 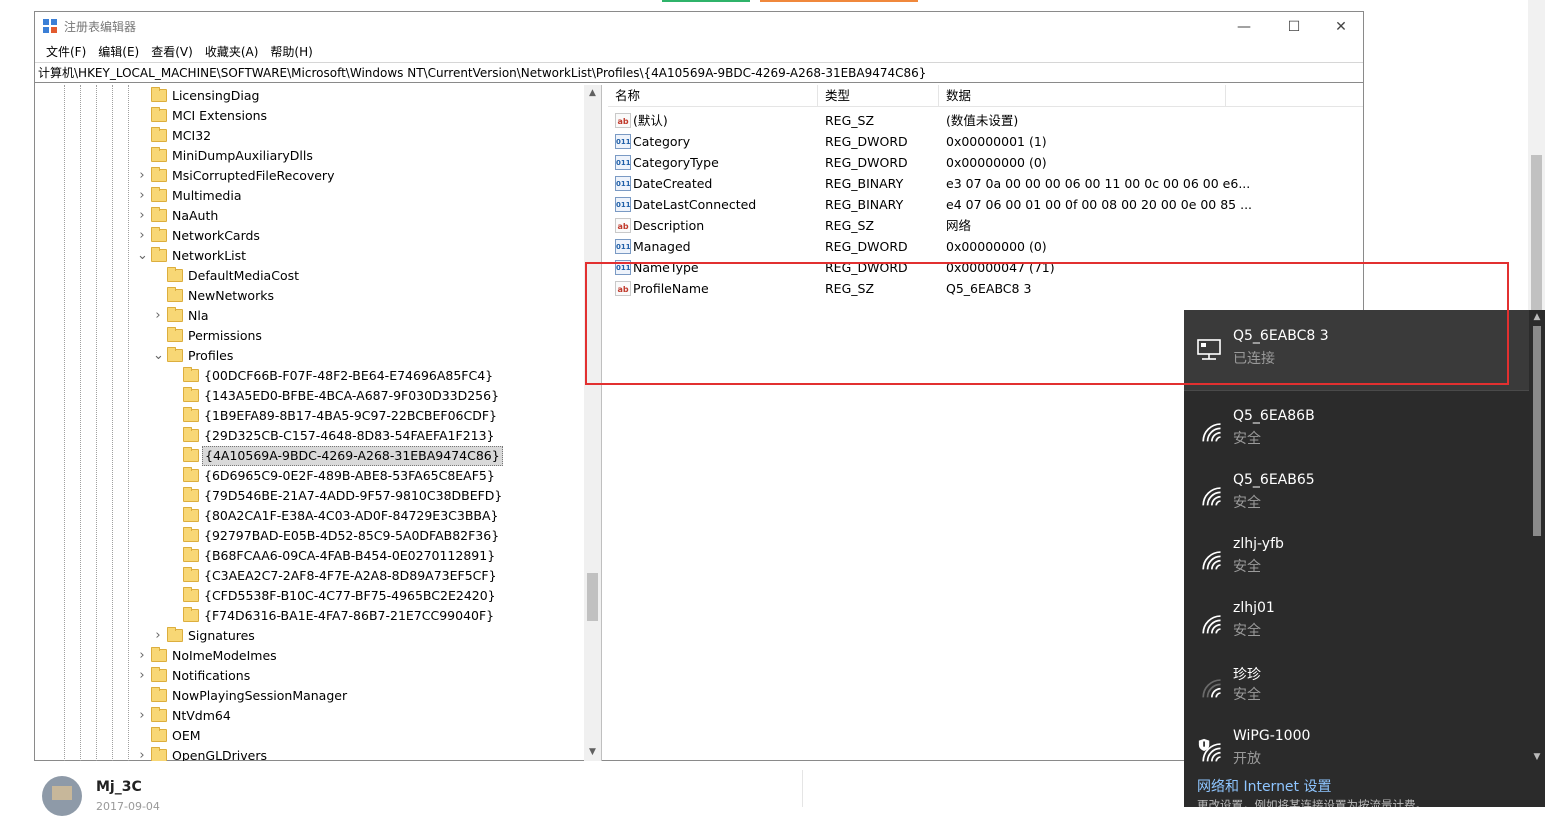 I want to click on tree-item-label: {1B9EFA89-8B17-4BA5-9C97-22BCBEF06CDF}, so click(x=350, y=415).